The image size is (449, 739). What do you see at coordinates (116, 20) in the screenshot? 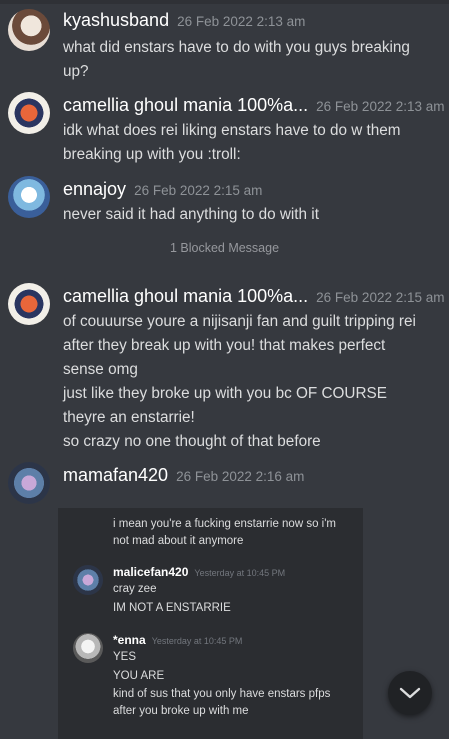
I see `username: kyashusband` at bounding box center [116, 20].